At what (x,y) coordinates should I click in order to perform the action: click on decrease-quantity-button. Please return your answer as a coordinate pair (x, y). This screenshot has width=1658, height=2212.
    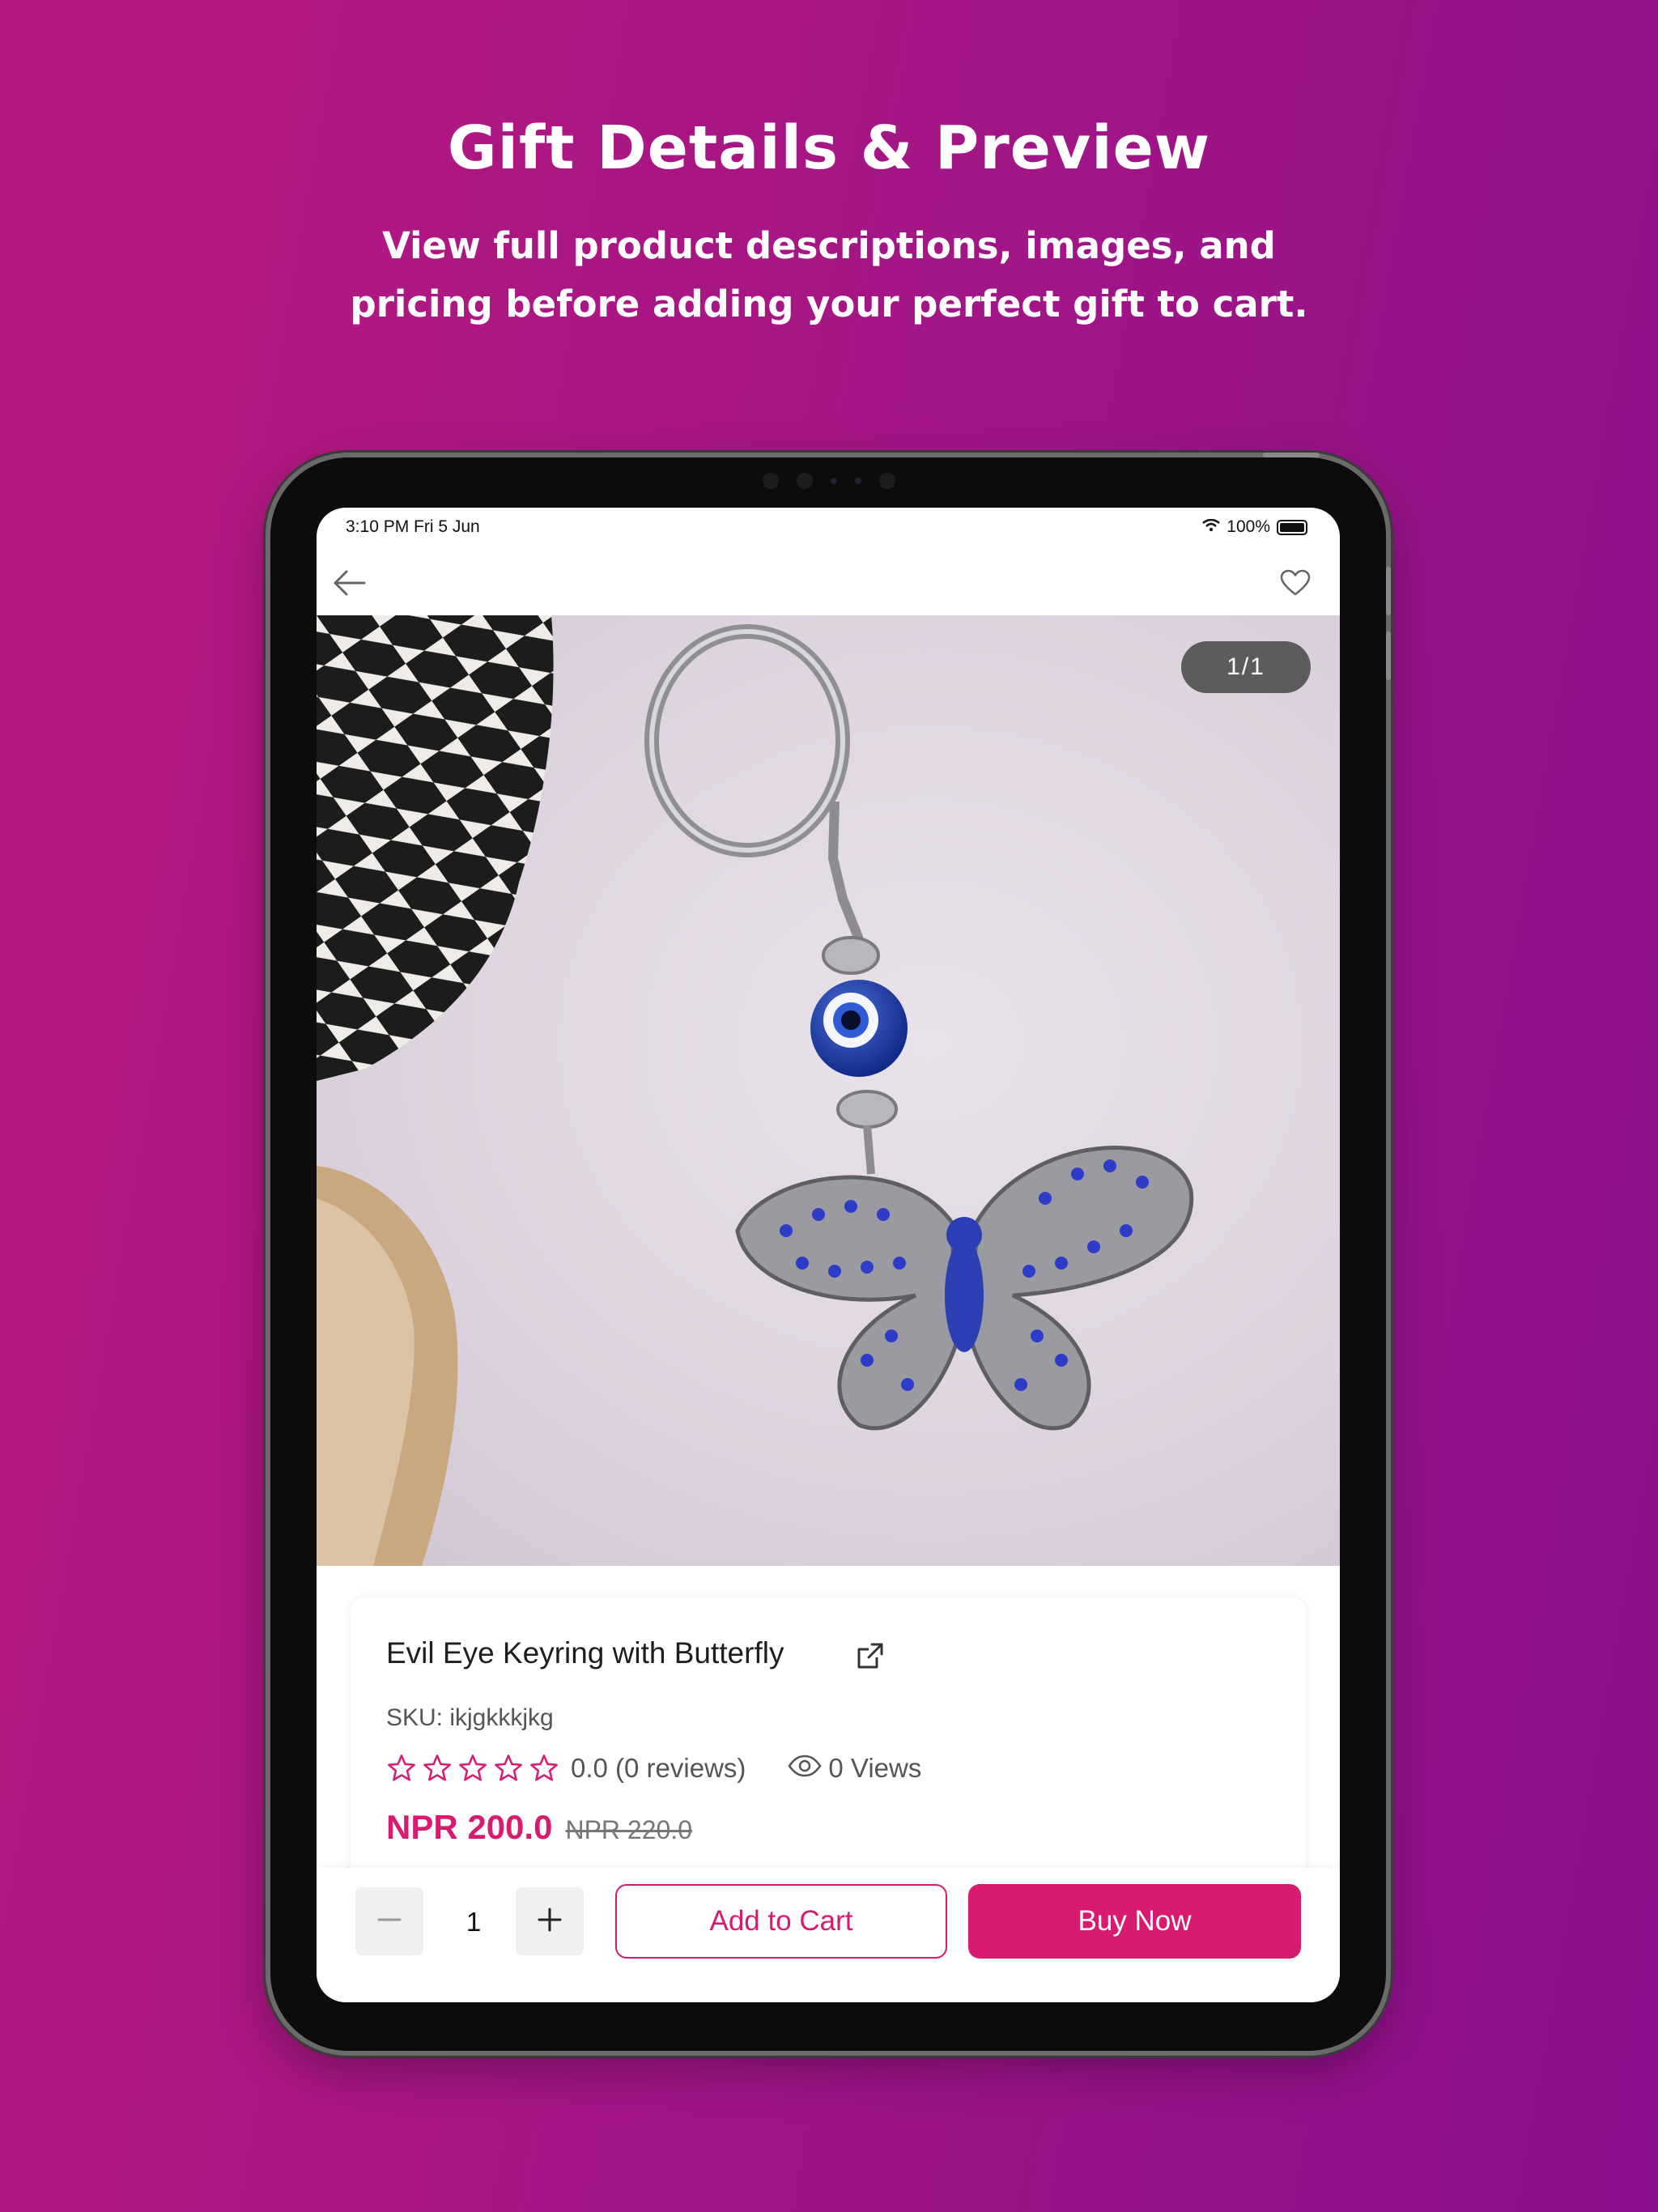
    Looking at the image, I should click on (389, 1921).